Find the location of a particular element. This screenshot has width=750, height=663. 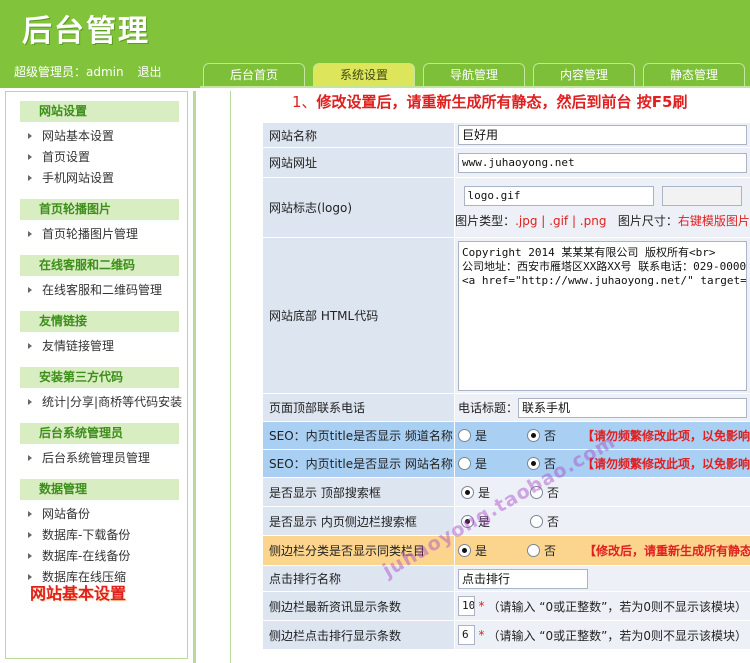

form-row: SEO：内页title是否显示 频道名称 是 否 【请勿频繁修改此项，以免影响搜 is located at coordinates (506, 436).